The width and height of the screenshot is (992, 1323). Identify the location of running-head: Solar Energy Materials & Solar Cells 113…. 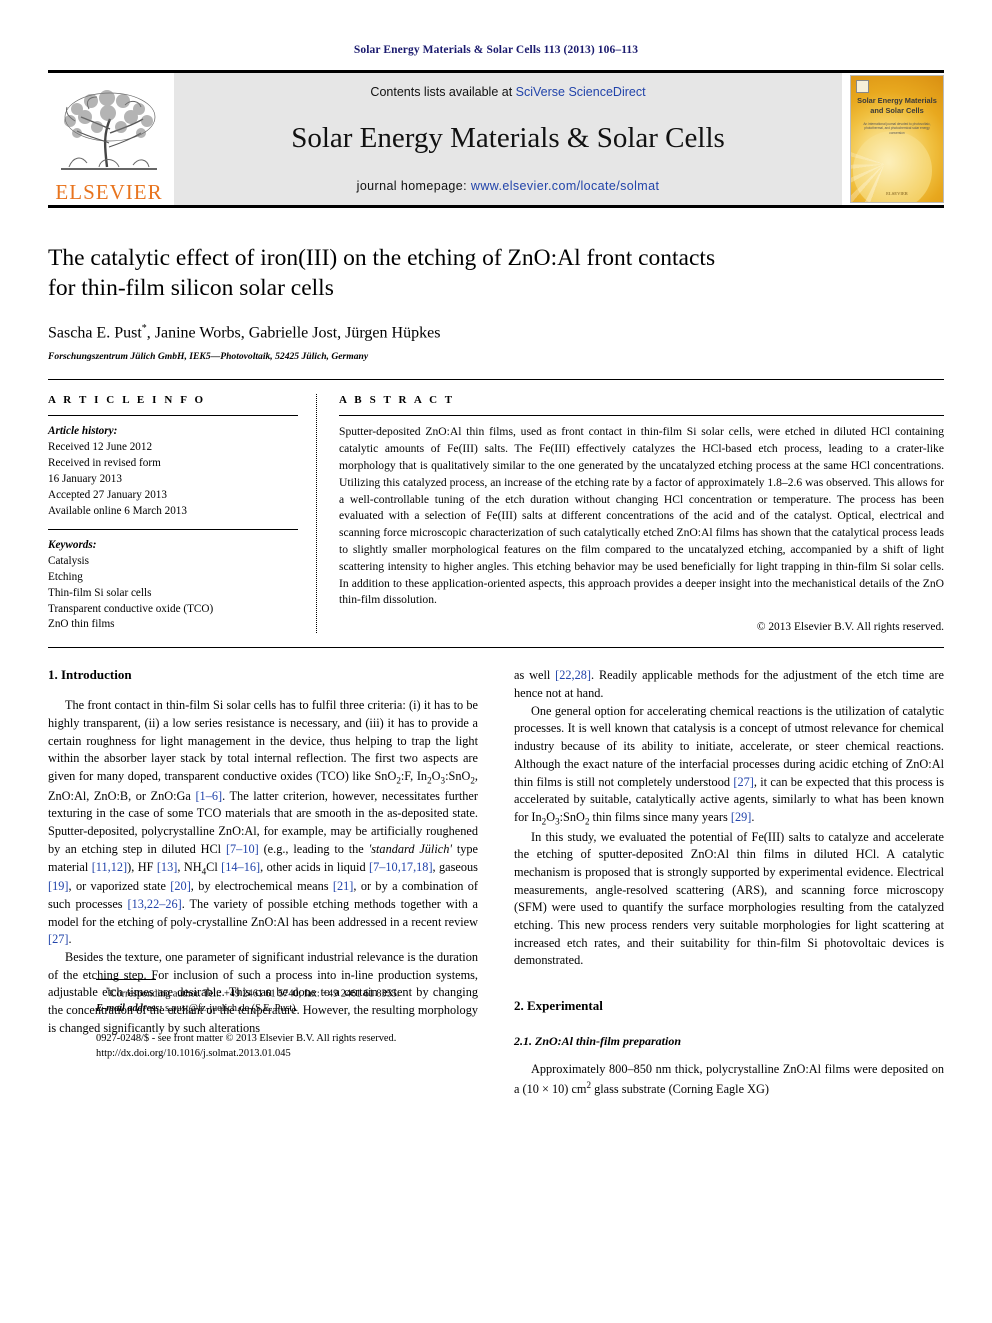
(496, 50).